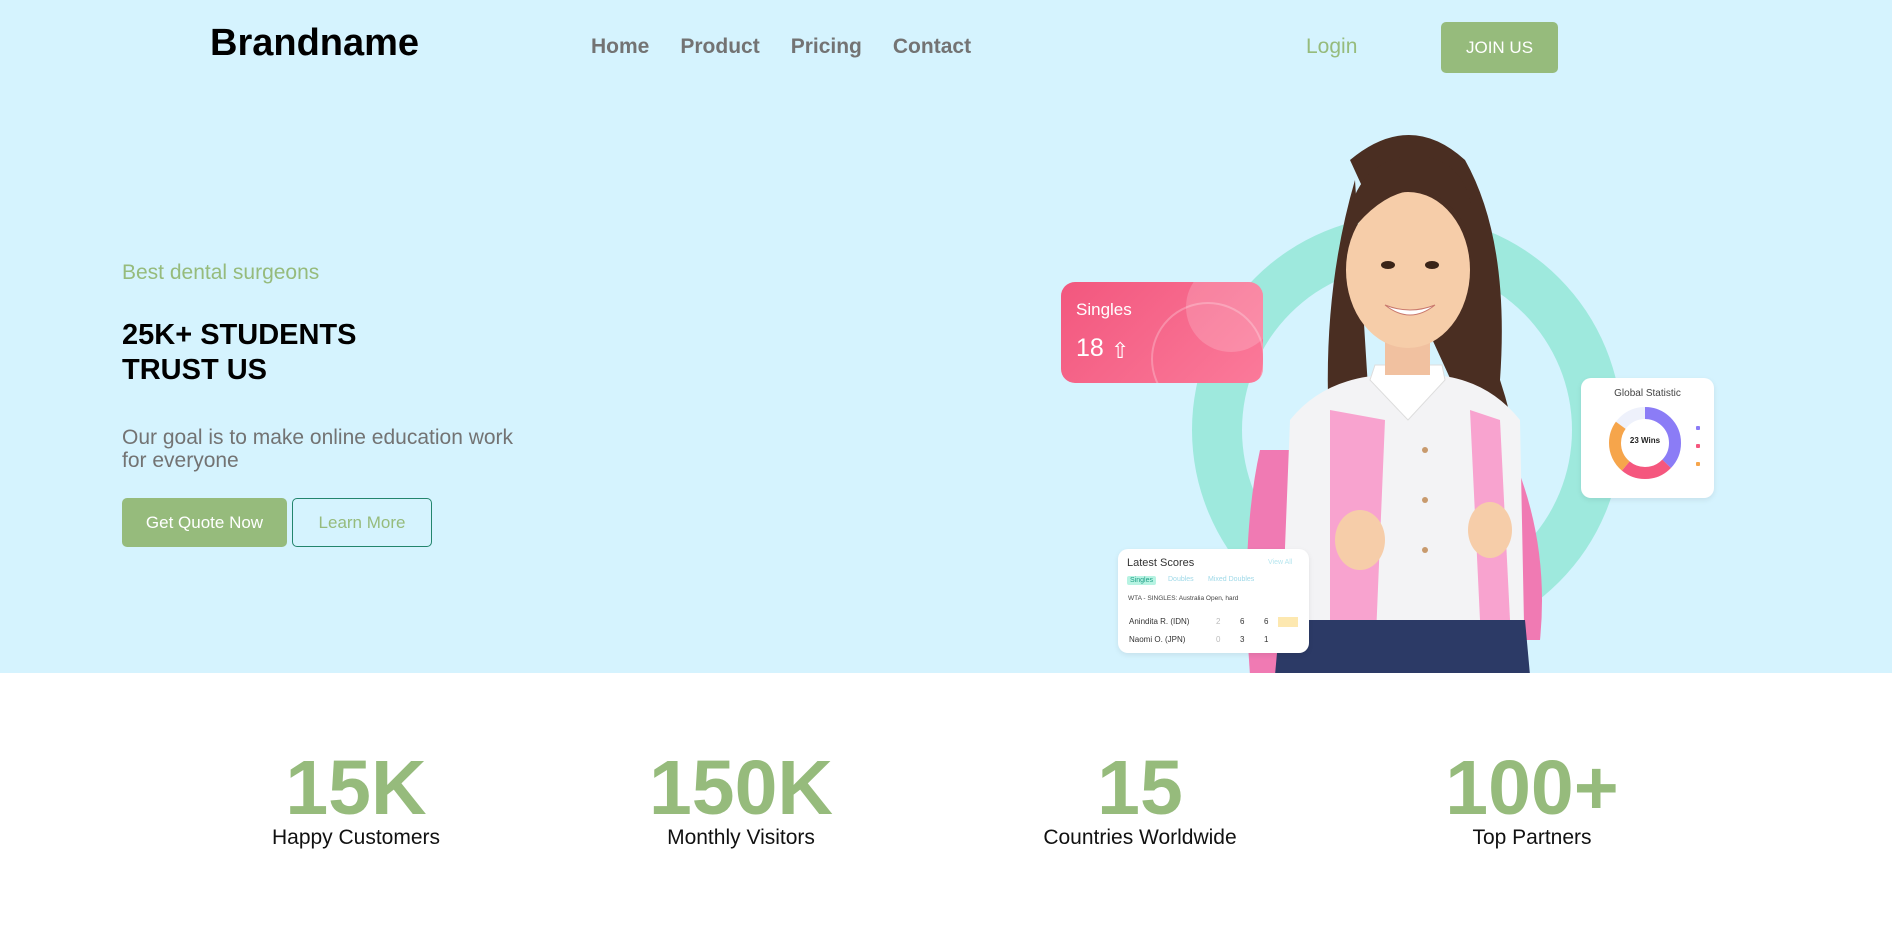 The height and width of the screenshot is (928, 1892). I want to click on player-name: Anindita R. (IDN), so click(1159, 621).